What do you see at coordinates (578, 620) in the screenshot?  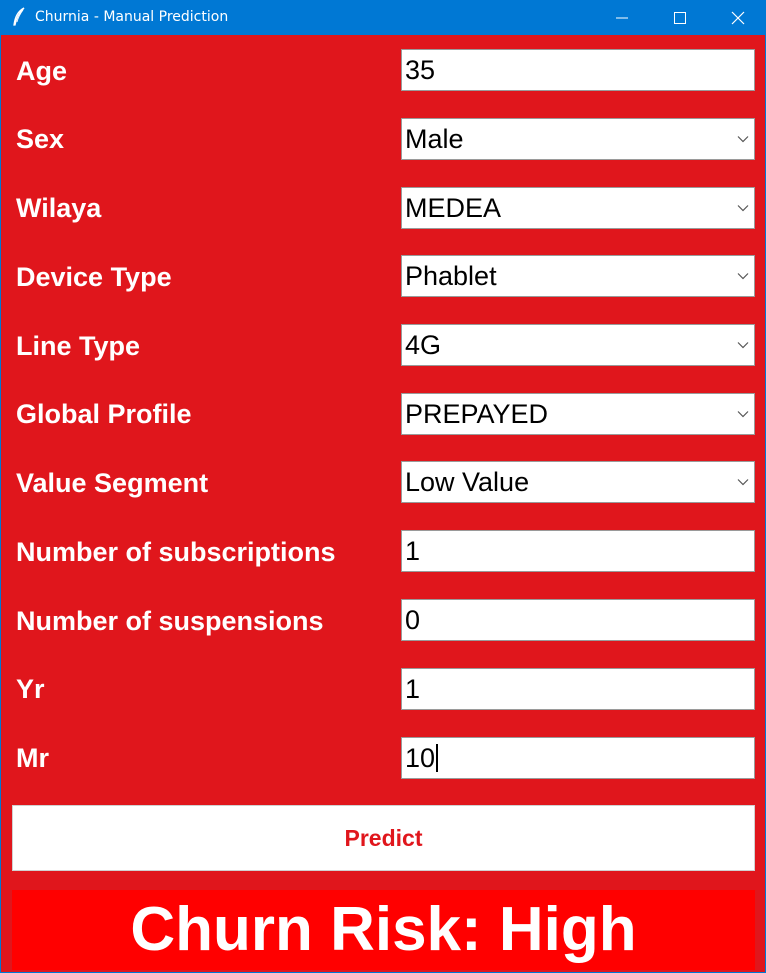 I see `num-suspensions-input: 0` at bounding box center [578, 620].